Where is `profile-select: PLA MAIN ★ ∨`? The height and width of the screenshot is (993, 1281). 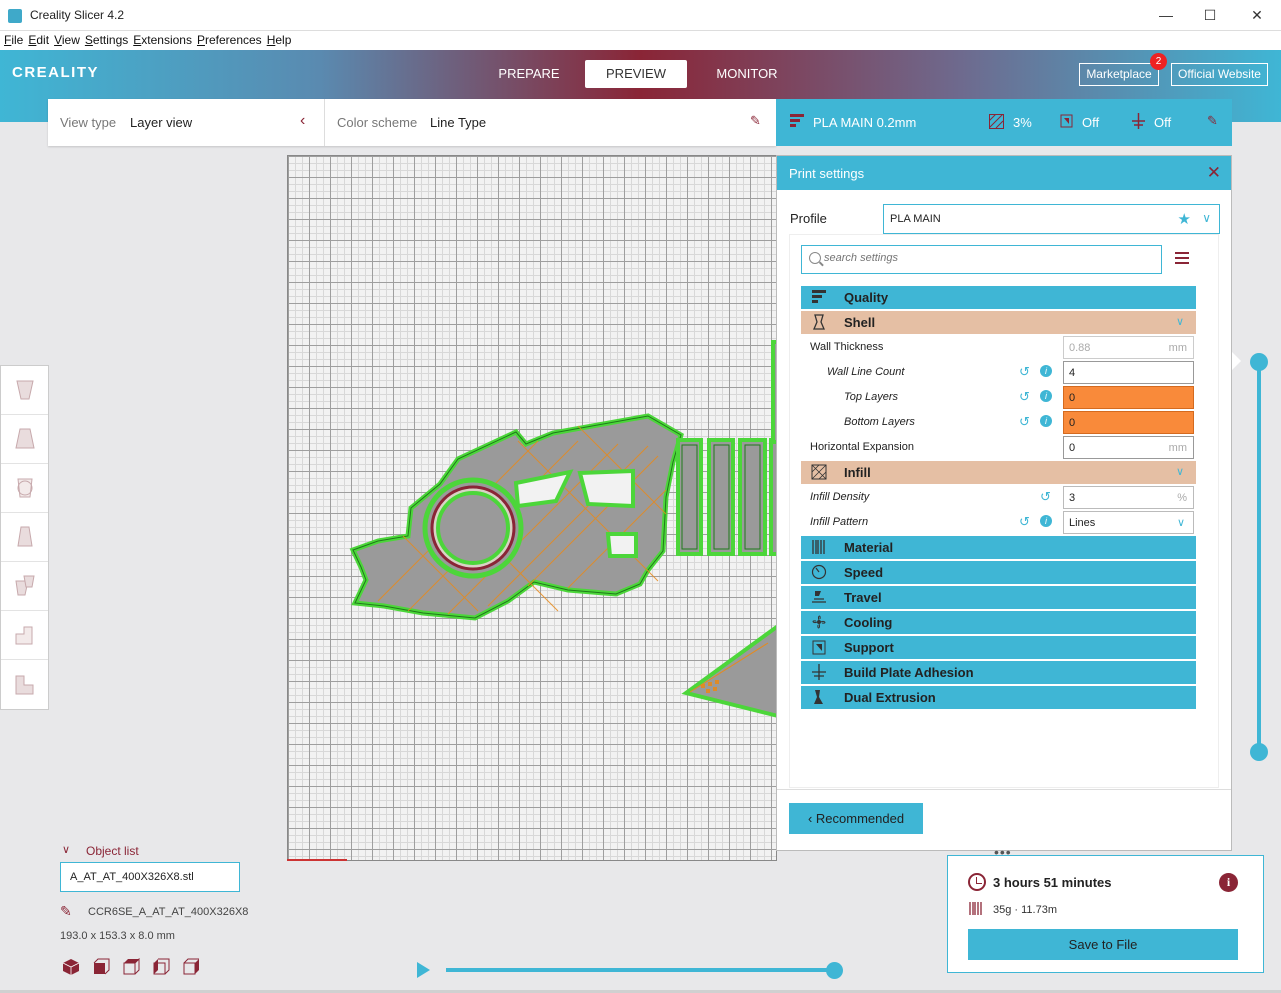
profile-select: PLA MAIN ★ ∨ is located at coordinates (1051, 219).